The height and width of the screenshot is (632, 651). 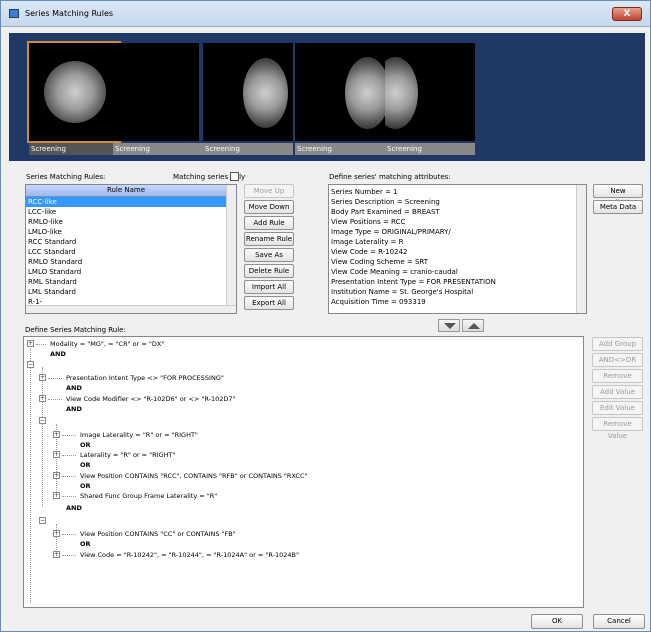 I want to click on cancel-button: Cancel, so click(x=619, y=621).